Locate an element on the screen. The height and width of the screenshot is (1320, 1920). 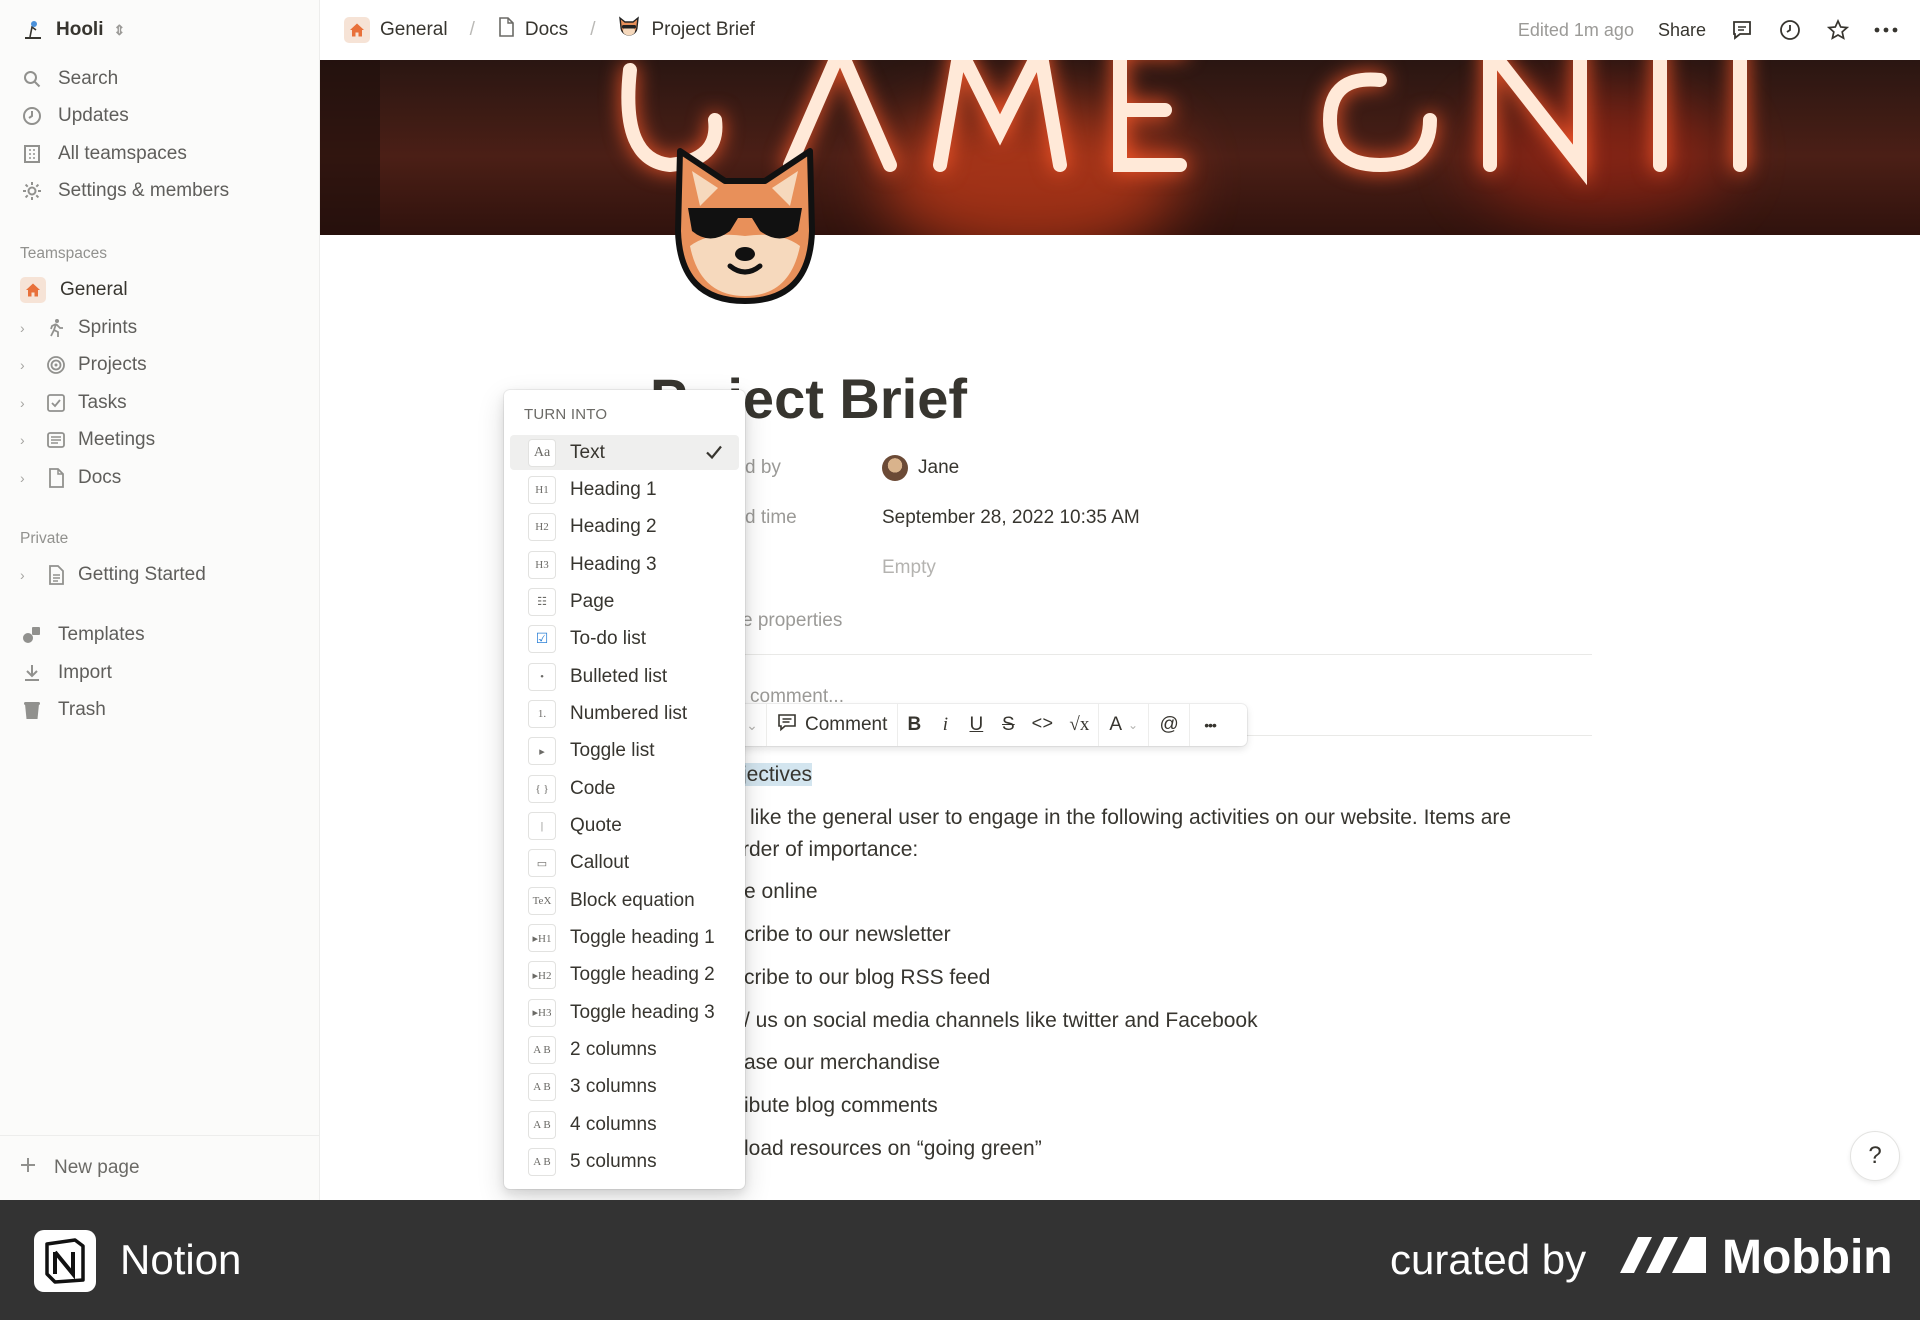
sidebar-item-label: Trash is located at coordinates (82, 709).